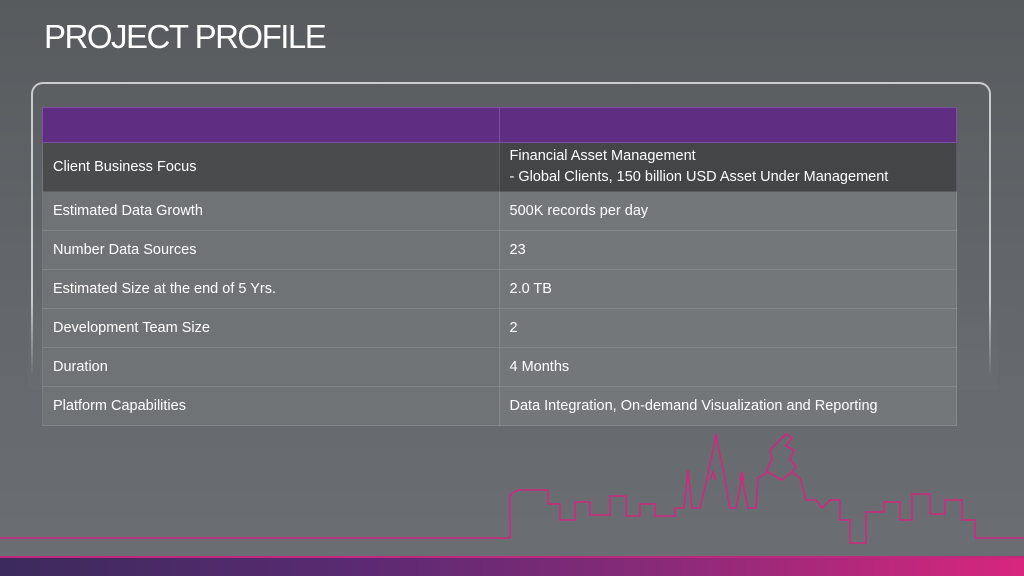  What do you see at coordinates (271, 250) in the screenshot?
I see `row-label: Number Data Sources` at bounding box center [271, 250].